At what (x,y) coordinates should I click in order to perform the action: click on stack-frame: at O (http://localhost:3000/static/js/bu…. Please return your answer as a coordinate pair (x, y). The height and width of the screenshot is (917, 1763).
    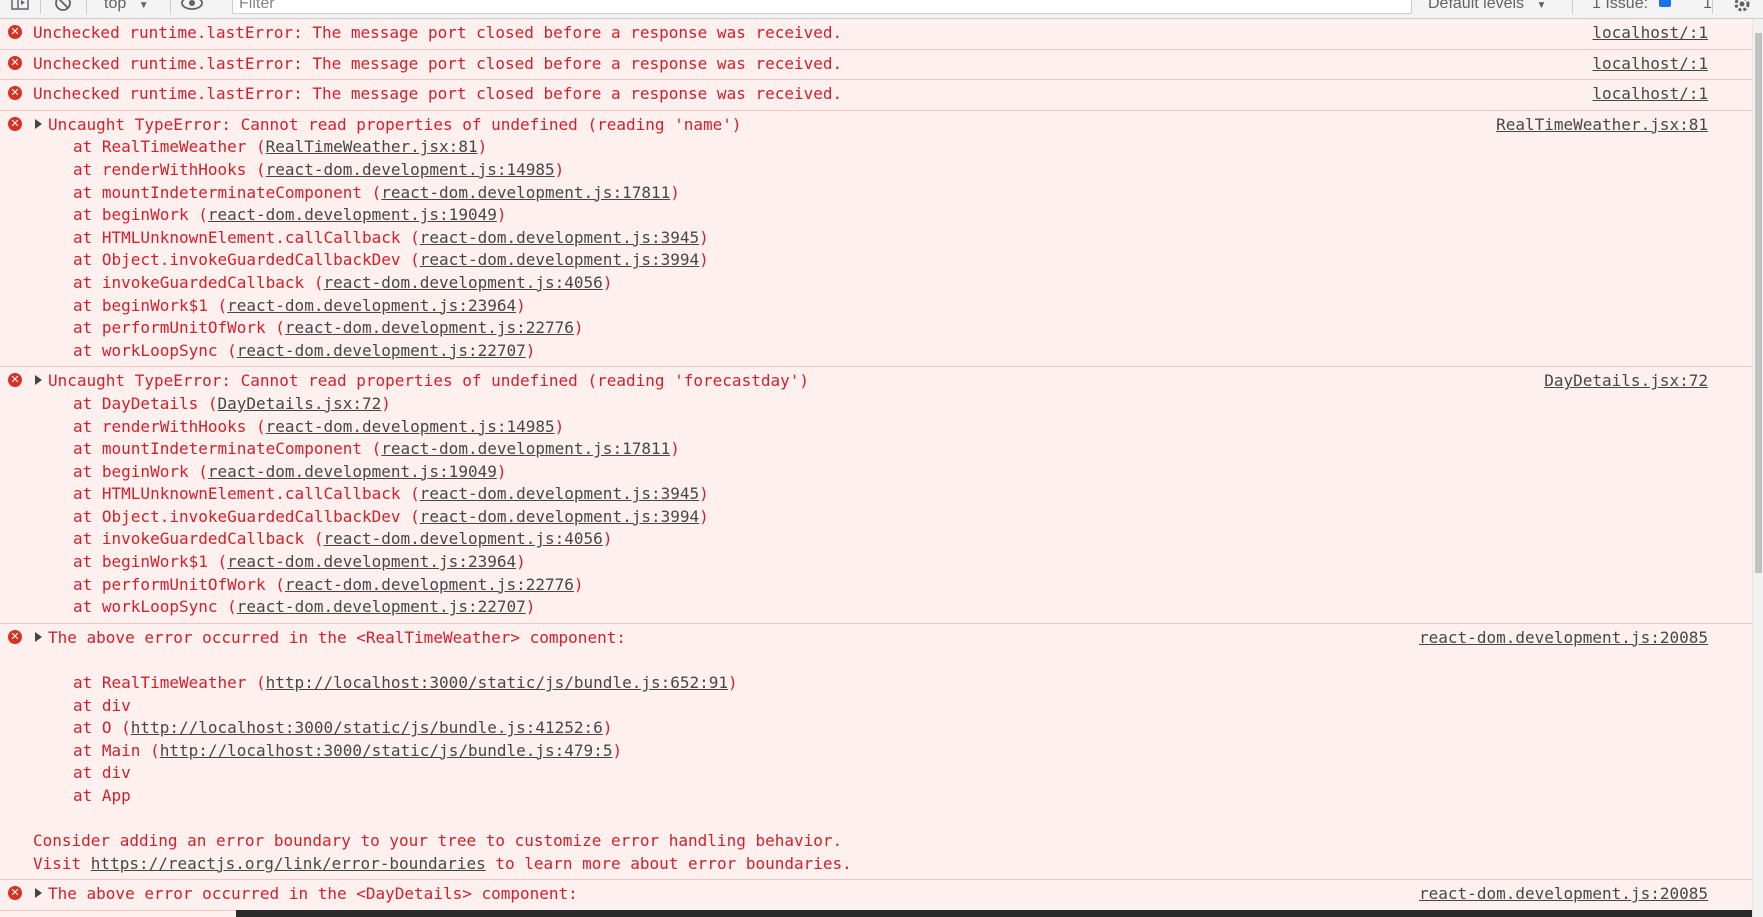
    Looking at the image, I should click on (876, 728).